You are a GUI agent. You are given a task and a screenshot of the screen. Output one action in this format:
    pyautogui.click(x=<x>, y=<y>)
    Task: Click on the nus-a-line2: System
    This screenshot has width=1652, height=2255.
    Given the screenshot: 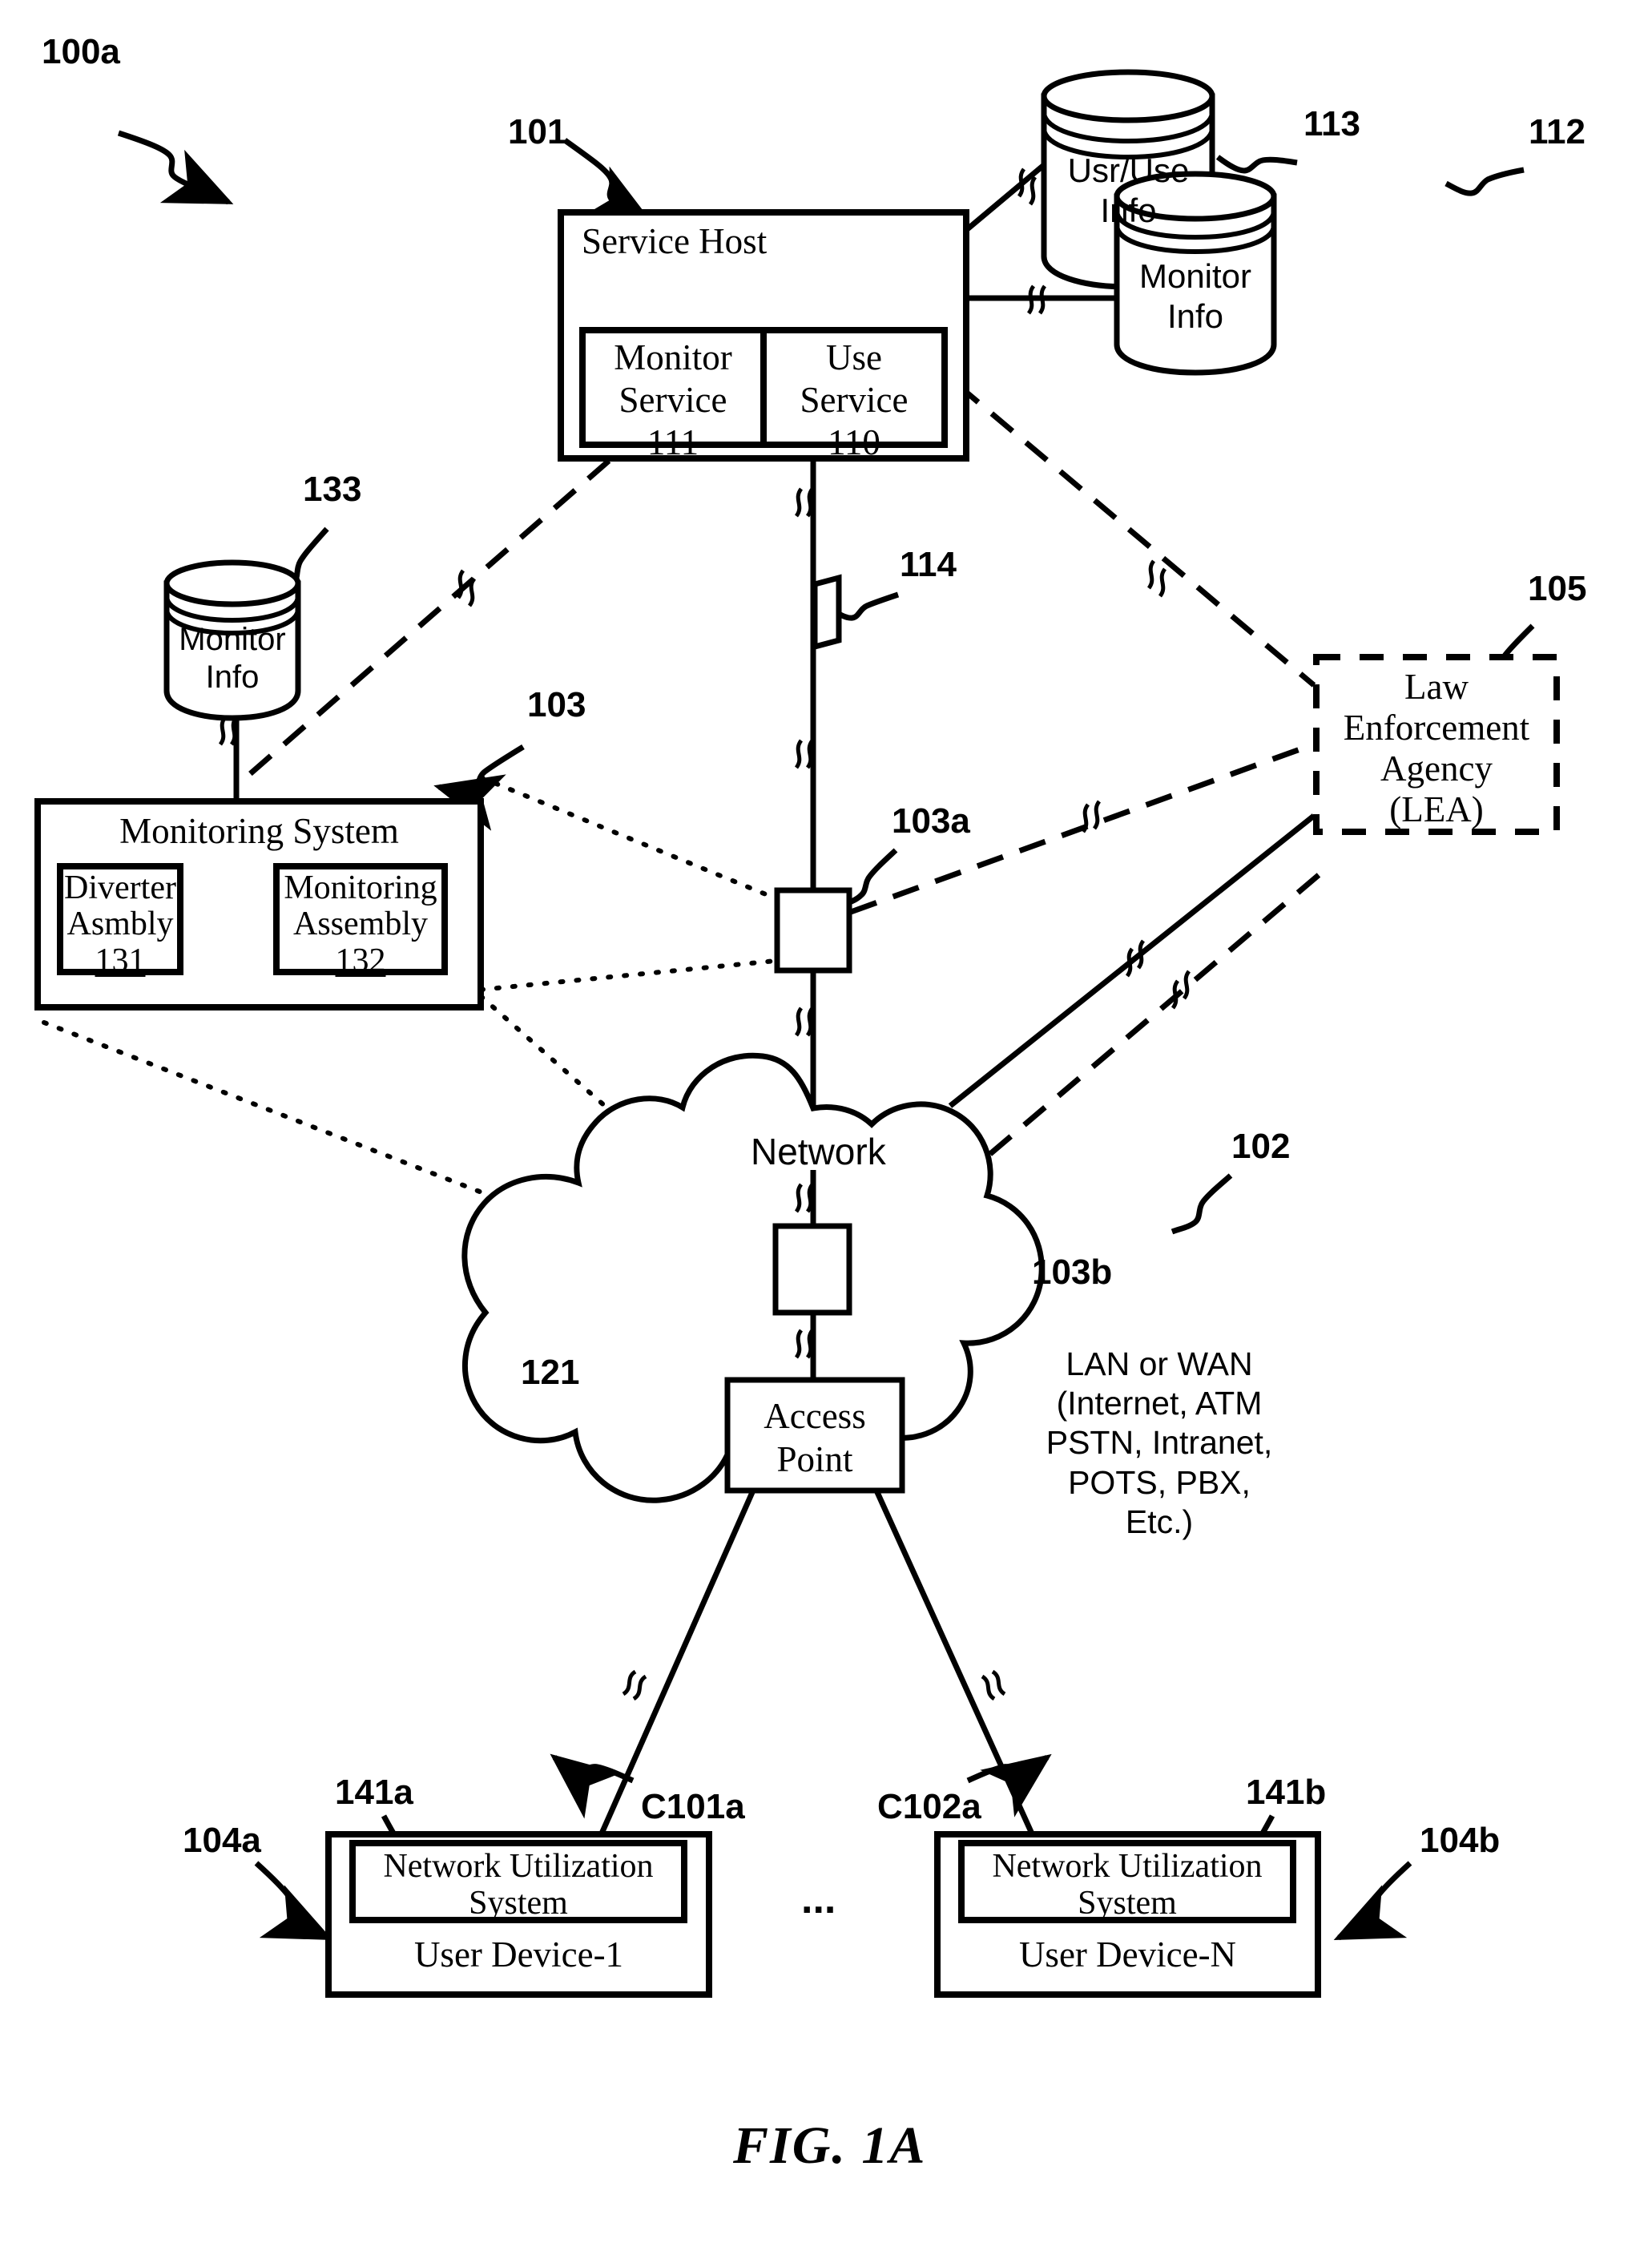 What is the action you would take?
    pyautogui.click(x=518, y=1903)
    